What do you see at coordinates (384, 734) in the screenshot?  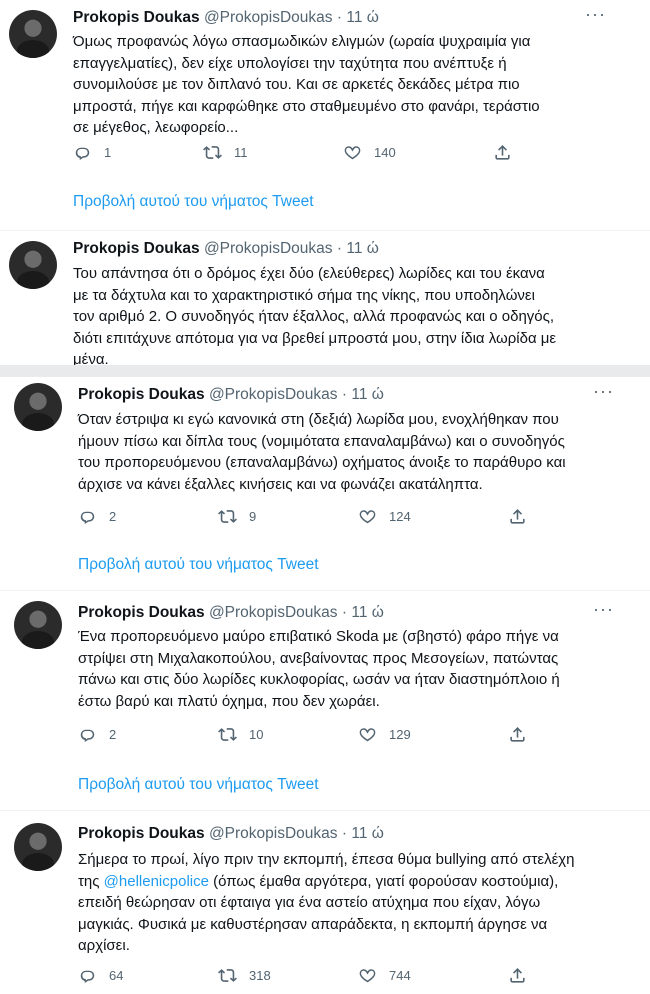 I see `like-button: 129` at bounding box center [384, 734].